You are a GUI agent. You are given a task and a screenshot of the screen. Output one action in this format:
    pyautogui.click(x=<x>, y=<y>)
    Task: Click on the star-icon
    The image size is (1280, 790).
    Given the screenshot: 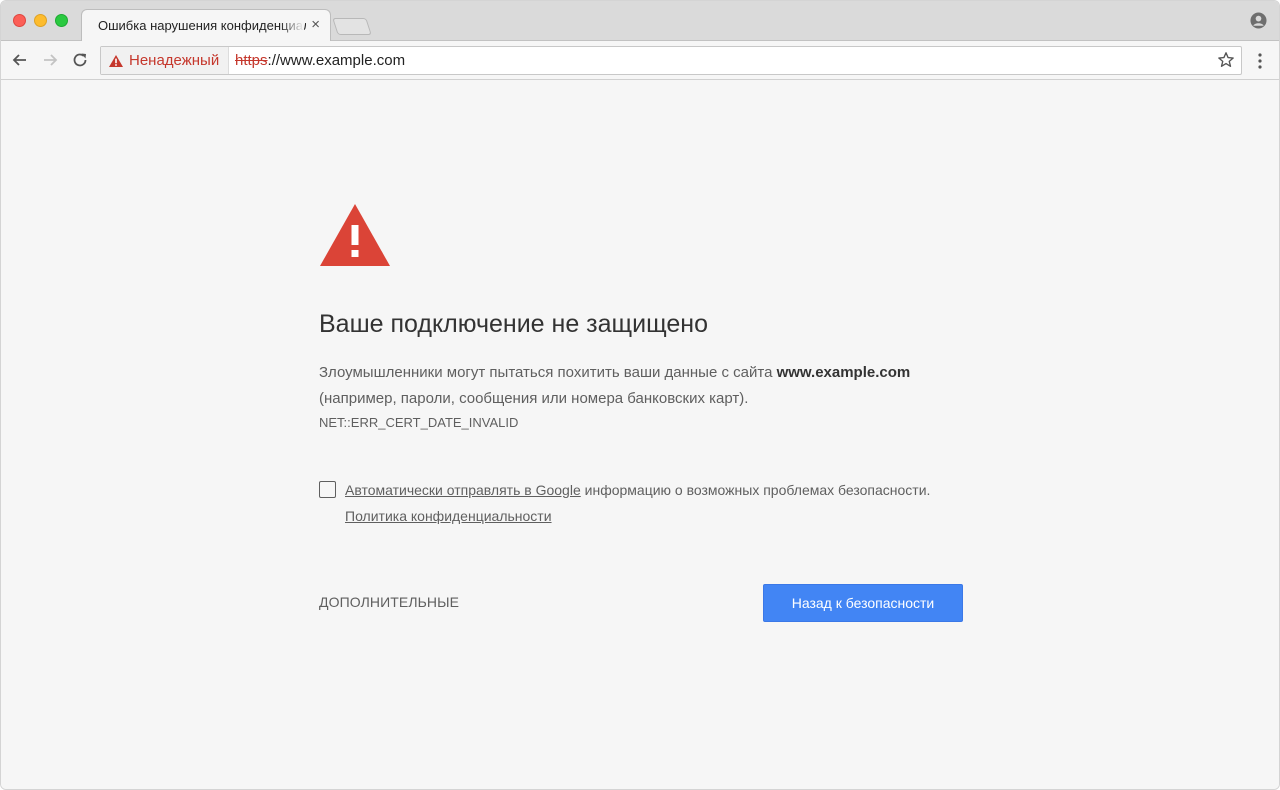 What is the action you would take?
    pyautogui.click(x=1226, y=60)
    